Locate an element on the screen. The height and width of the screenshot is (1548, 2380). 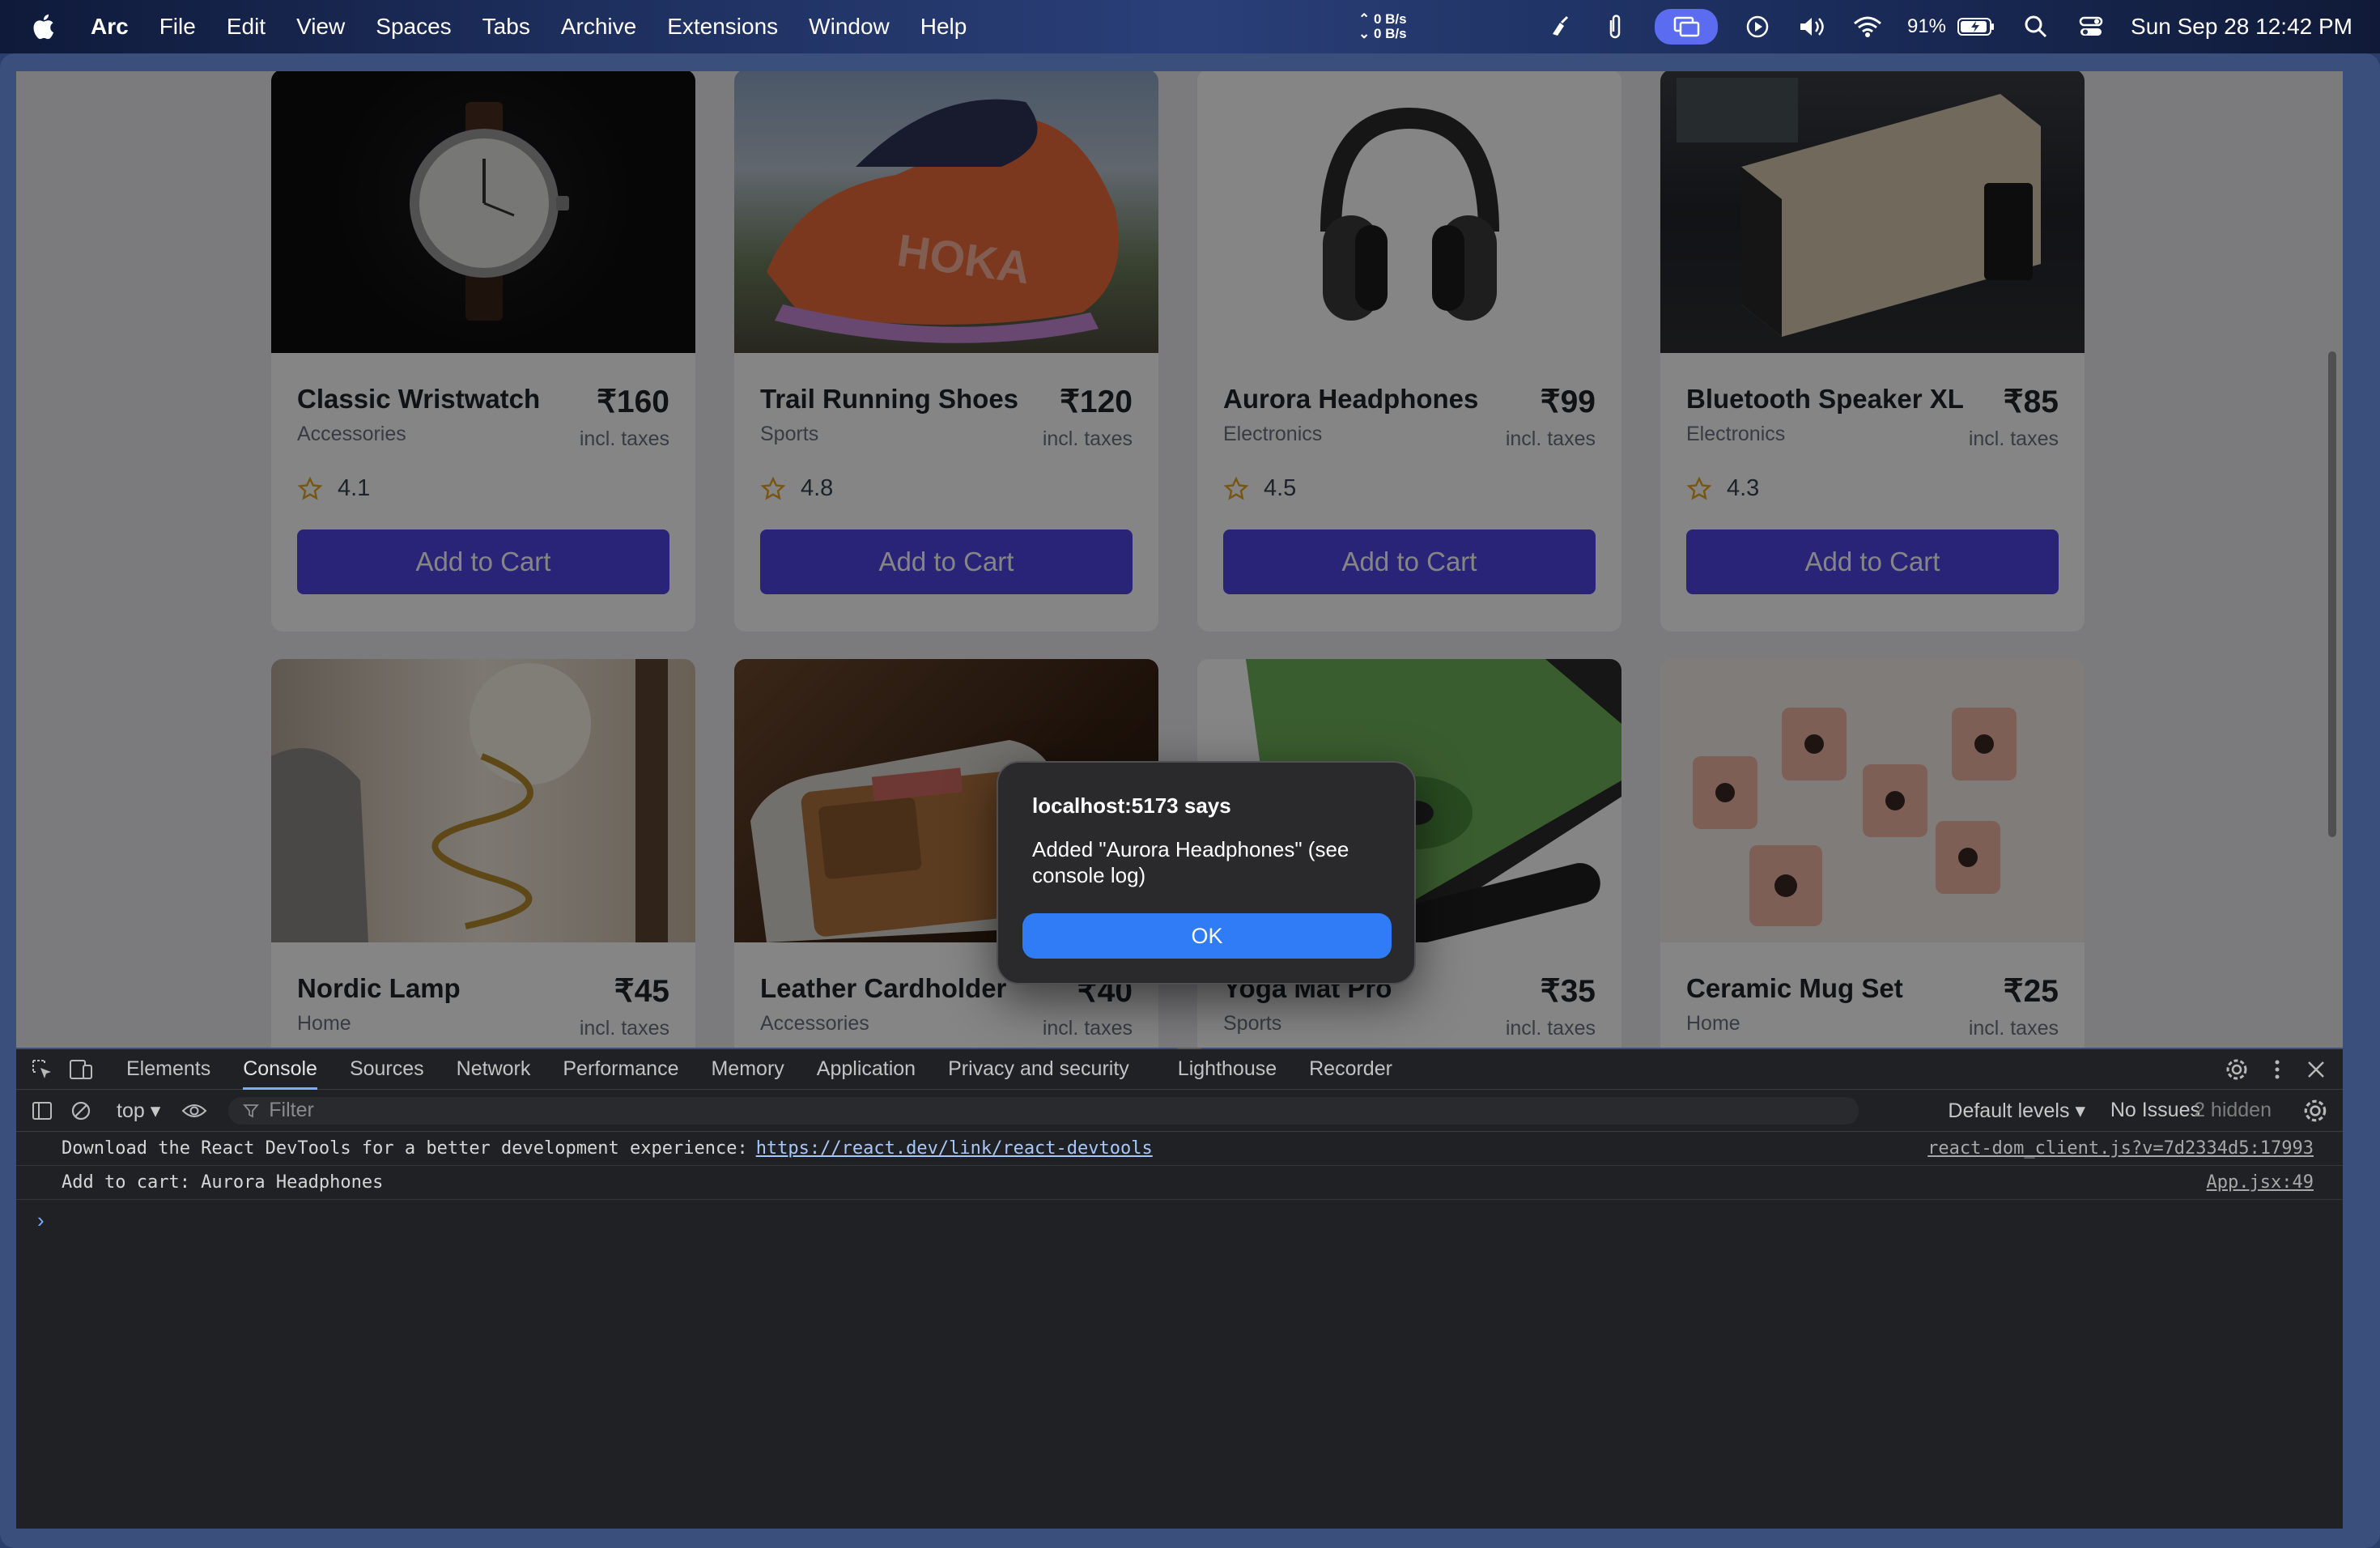
battery-percent: 91% is located at coordinates (1927, 26).